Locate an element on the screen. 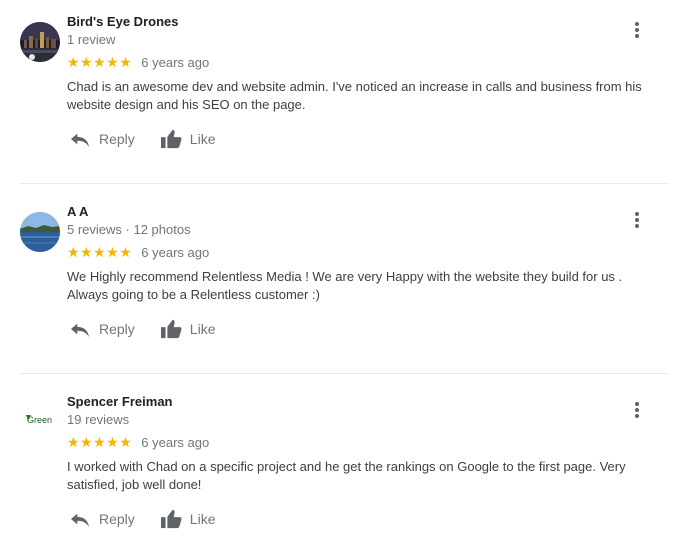  green-logo-avatar-icon: Green is located at coordinates (40, 422).